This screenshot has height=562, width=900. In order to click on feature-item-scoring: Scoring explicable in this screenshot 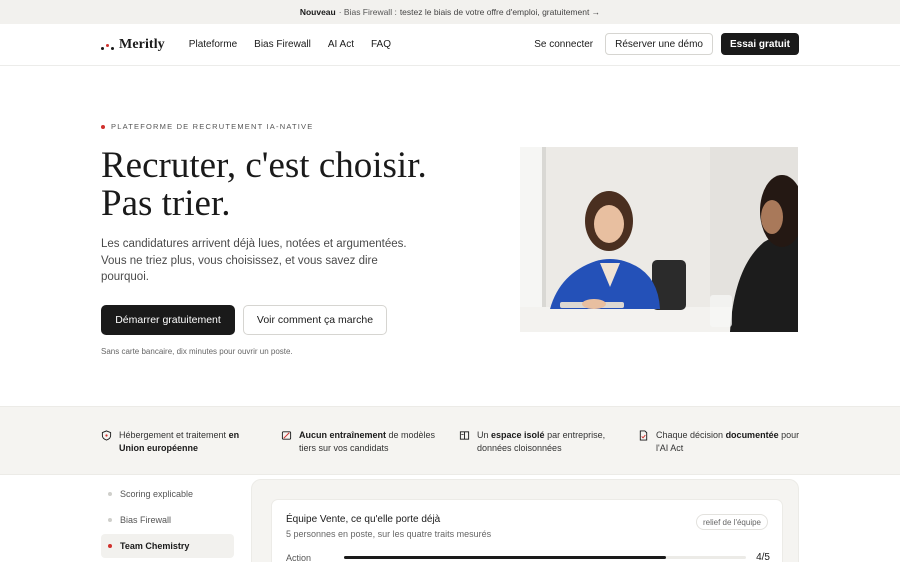, I will do `click(167, 494)`.